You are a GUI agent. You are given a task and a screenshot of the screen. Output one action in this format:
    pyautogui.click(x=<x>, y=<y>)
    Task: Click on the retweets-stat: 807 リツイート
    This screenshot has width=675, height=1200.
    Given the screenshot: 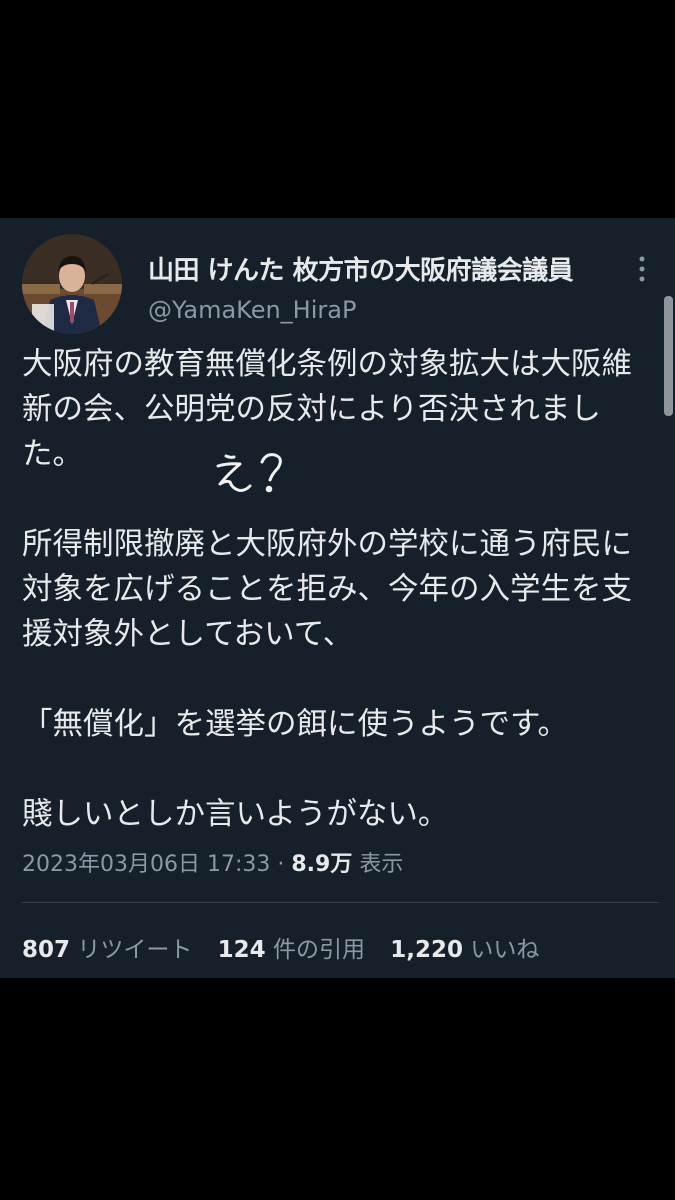 What is the action you would take?
    pyautogui.click(x=111, y=950)
    